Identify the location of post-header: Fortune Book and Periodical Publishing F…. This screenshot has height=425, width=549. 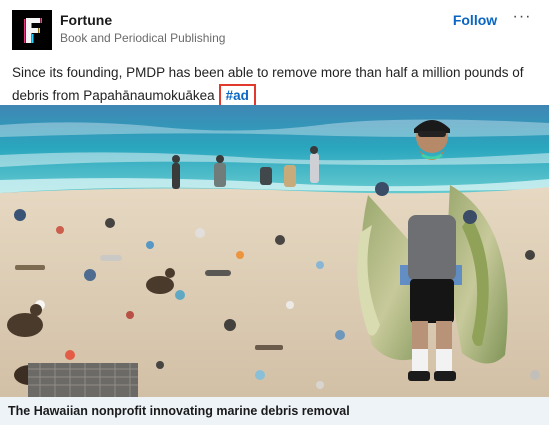
(274, 29).